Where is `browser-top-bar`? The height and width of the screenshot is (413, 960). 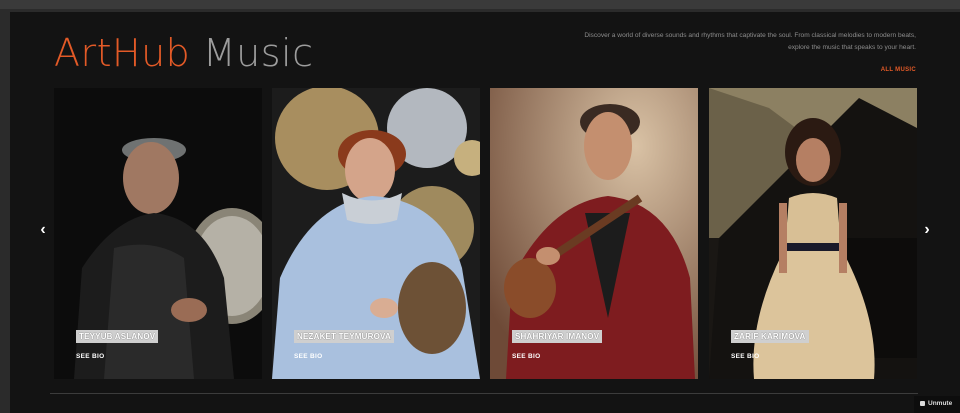 browser-top-bar is located at coordinates (480, 4).